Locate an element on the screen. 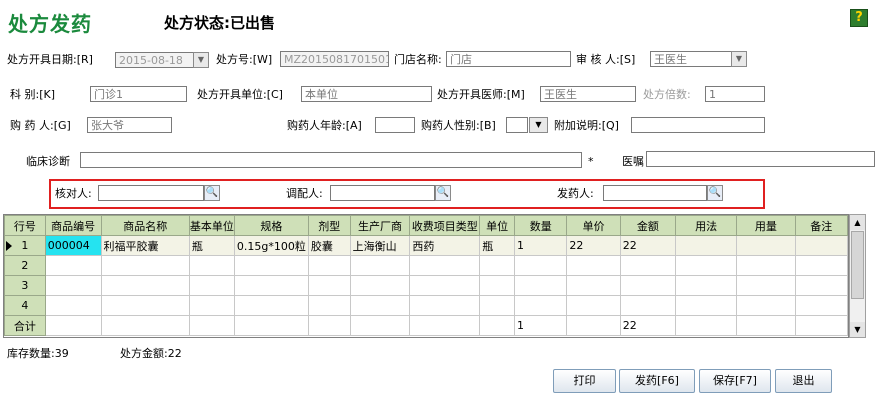 Image resolution: width=875 pixels, height=403 pixels. gender-dropdown-icon: ▼ is located at coordinates (538, 125).